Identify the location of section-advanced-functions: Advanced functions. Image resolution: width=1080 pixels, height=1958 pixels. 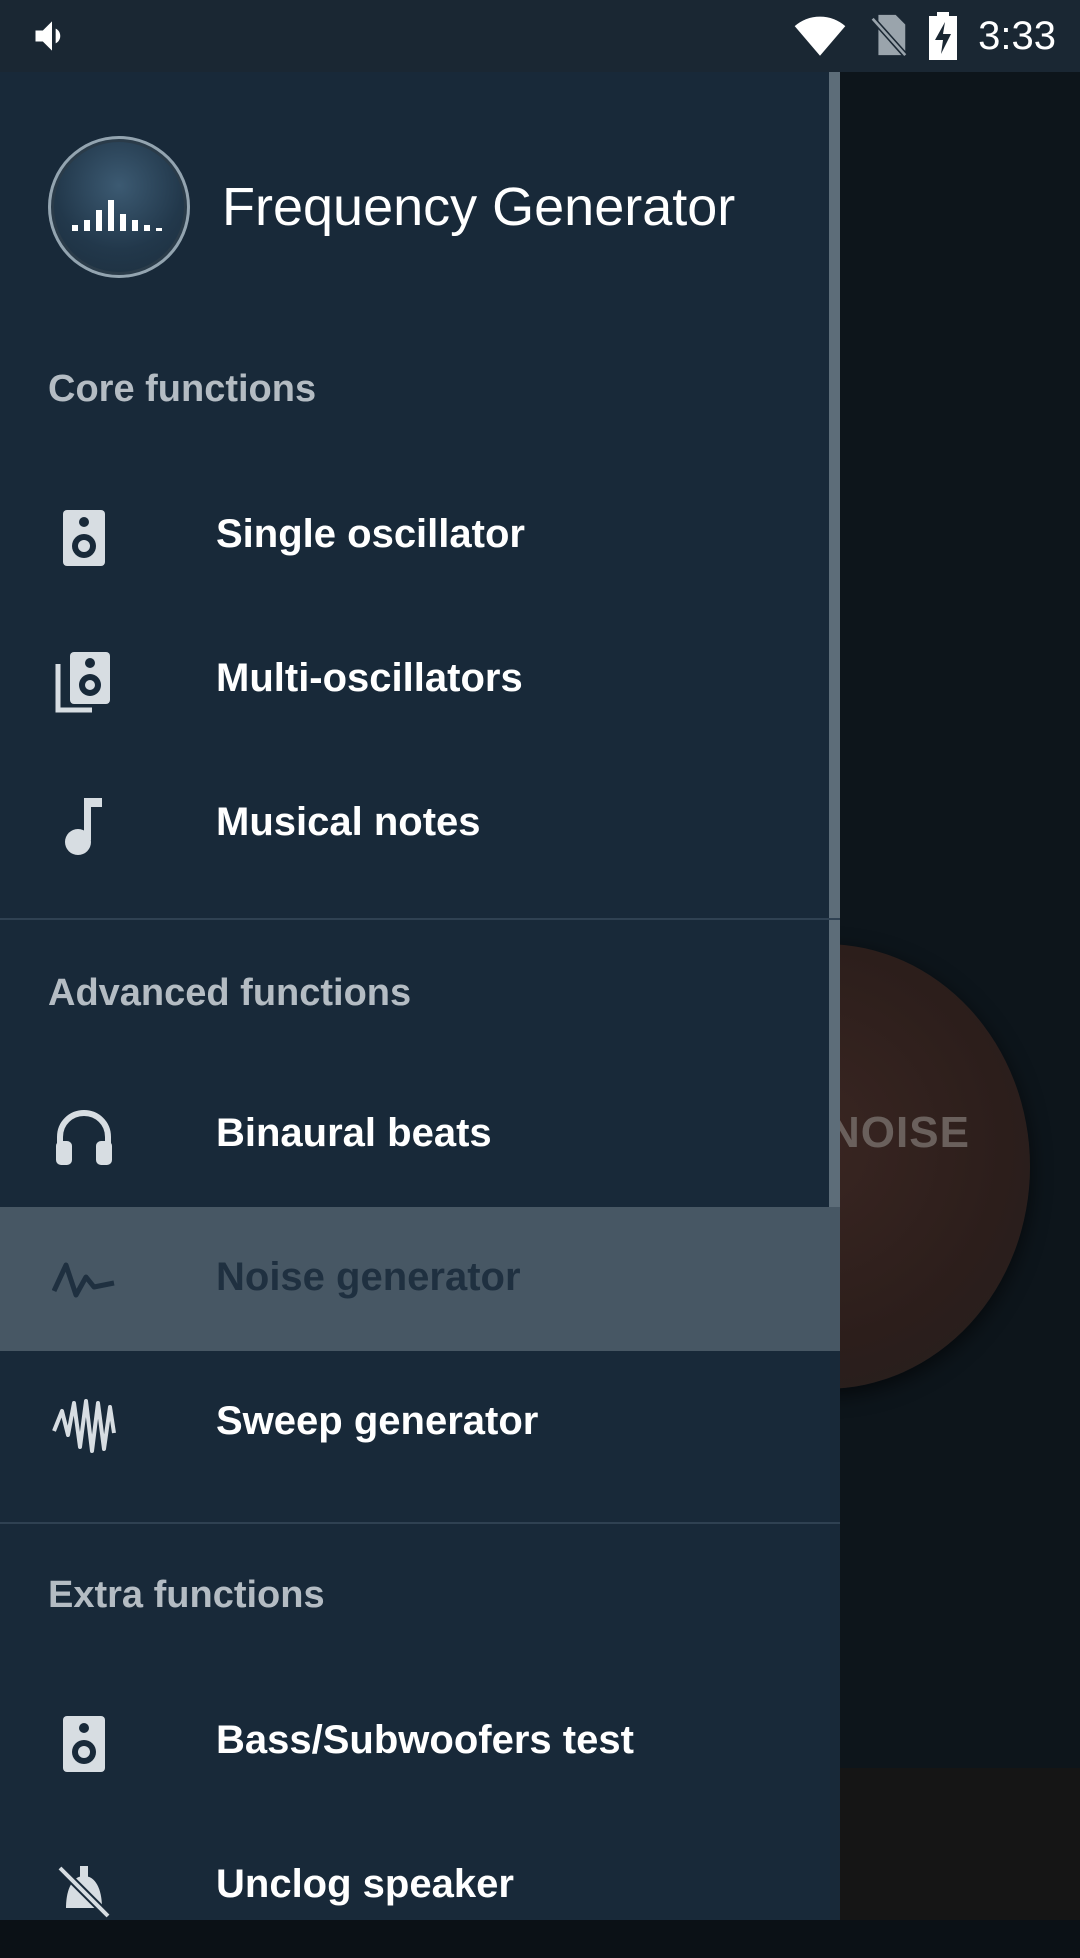
(230, 993).